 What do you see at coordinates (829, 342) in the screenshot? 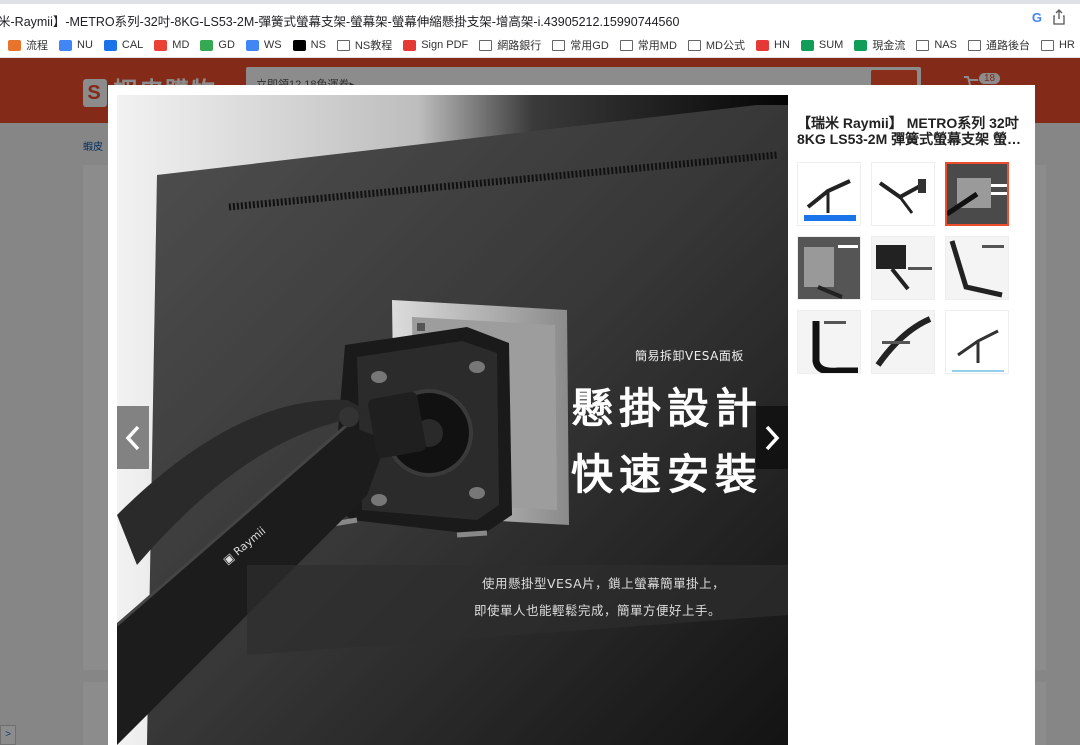
I see `thumbnail-cable-management-photo` at bounding box center [829, 342].